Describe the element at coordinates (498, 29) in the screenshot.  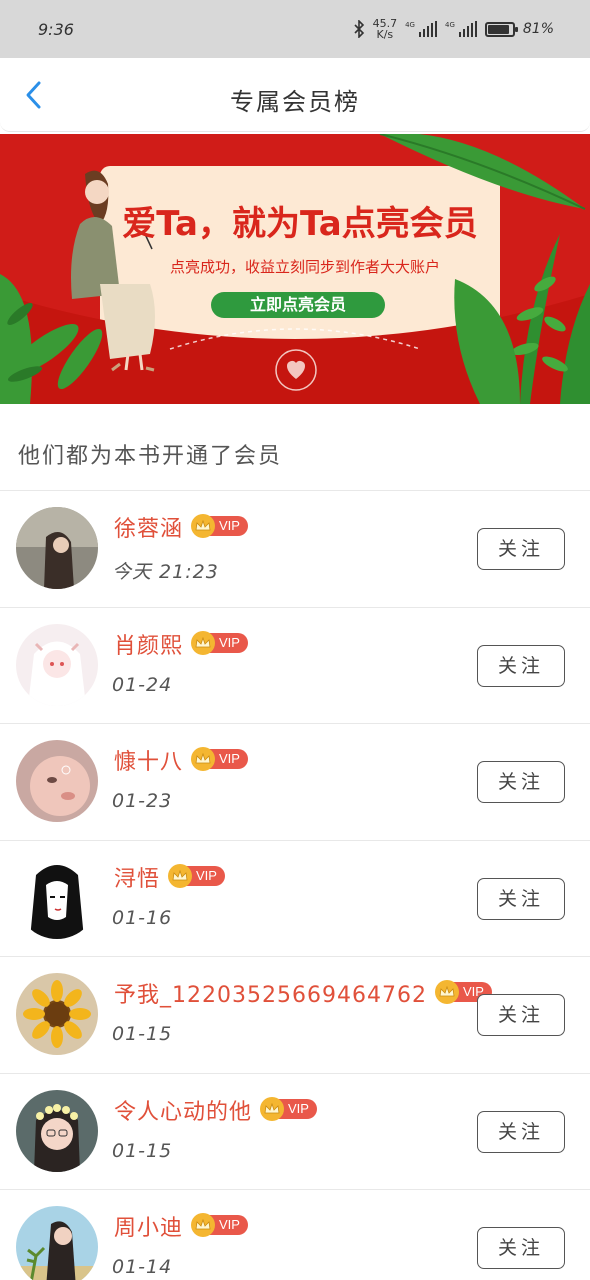
I see `battery-fill` at that location.